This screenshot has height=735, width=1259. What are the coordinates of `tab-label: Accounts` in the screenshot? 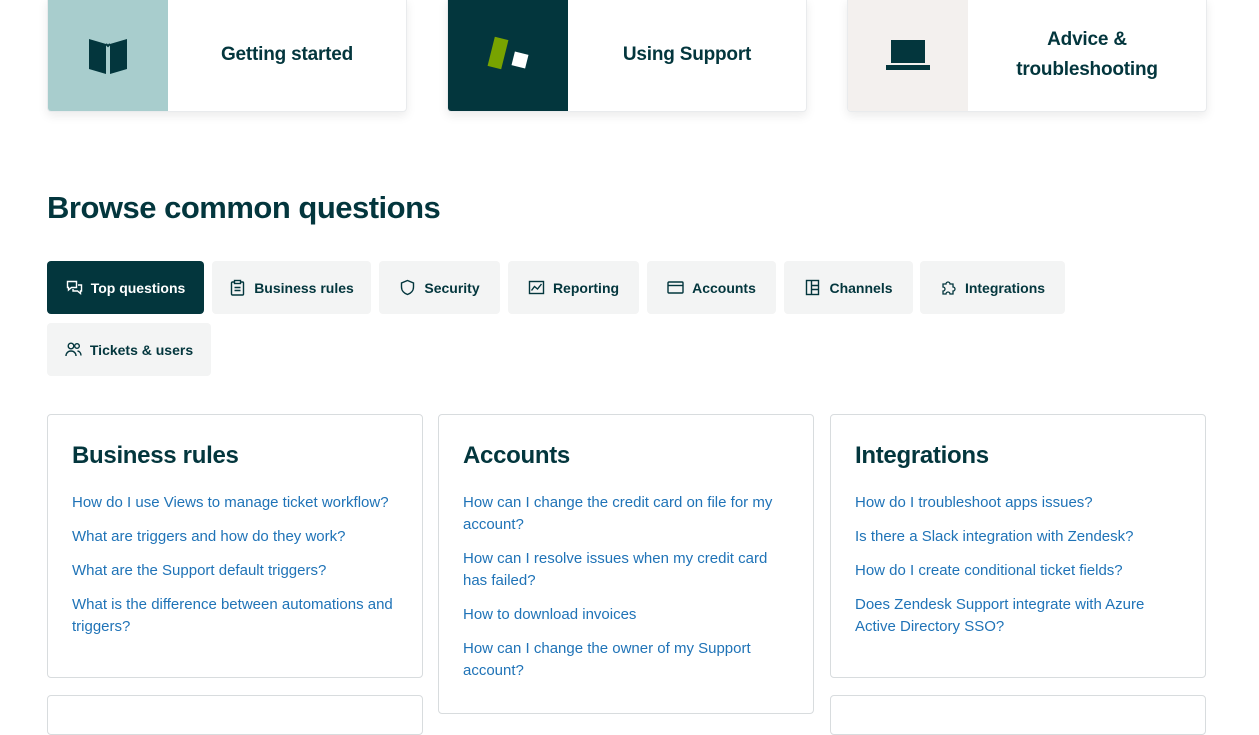 It's located at (724, 287).